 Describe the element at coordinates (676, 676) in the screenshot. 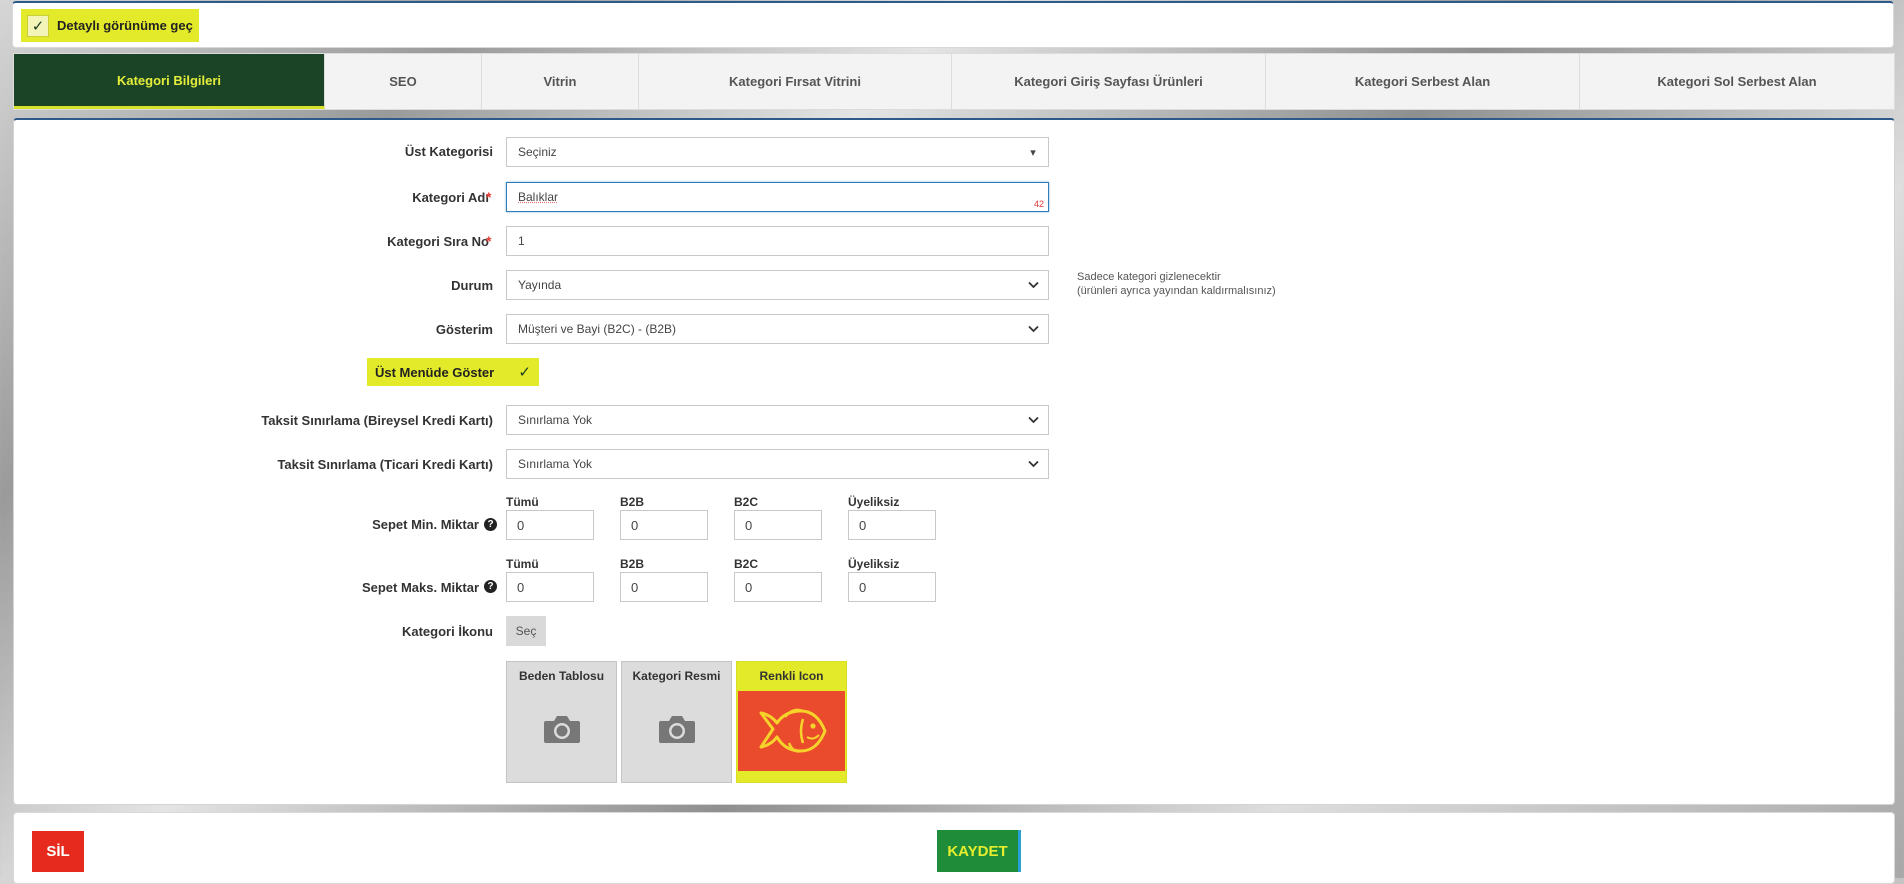

I see `image-card-caption: Kategori Resmi` at that location.